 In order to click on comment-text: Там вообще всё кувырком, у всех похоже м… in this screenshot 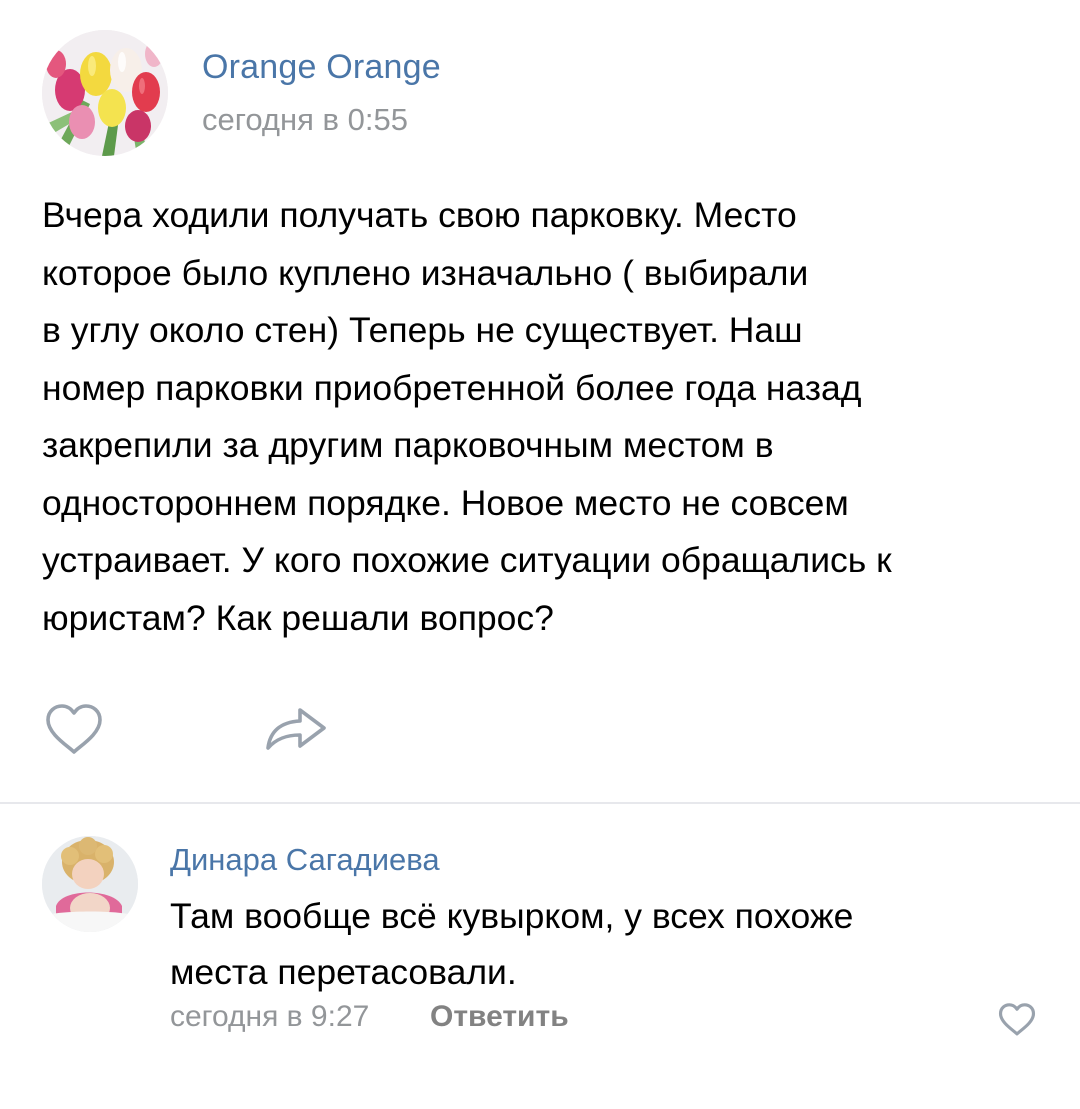, I will do `click(590, 944)`.